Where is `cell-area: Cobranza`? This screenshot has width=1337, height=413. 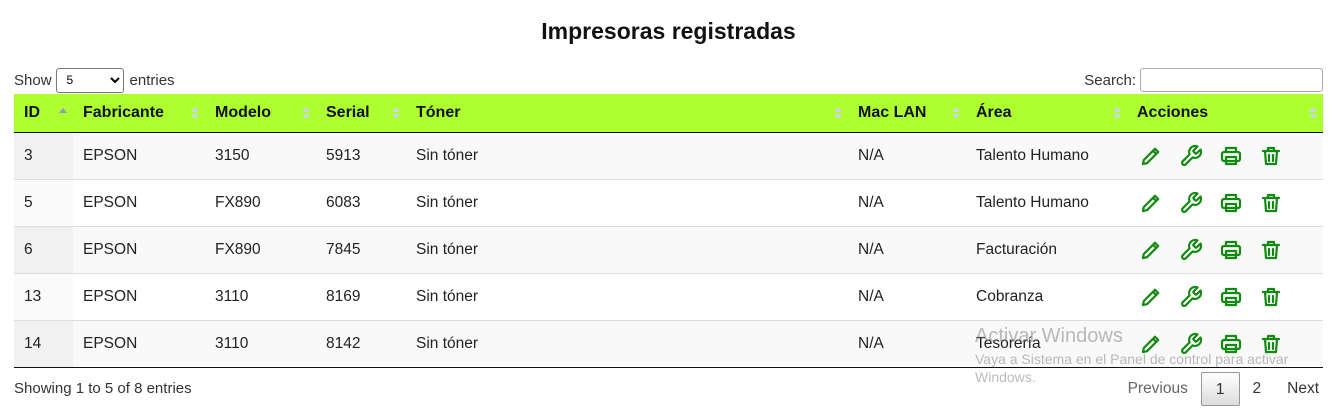
cell-area: Cobranza is located at coordinates (1046, 297).